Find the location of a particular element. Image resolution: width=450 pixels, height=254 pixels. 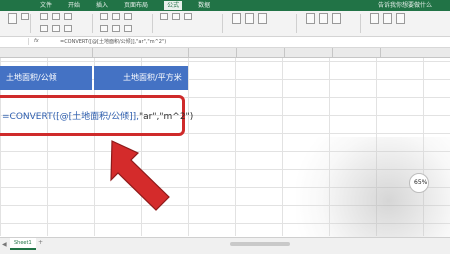

sheet-tab-bar: ◀ Sheet1 + is located at coordinates (225, 245).